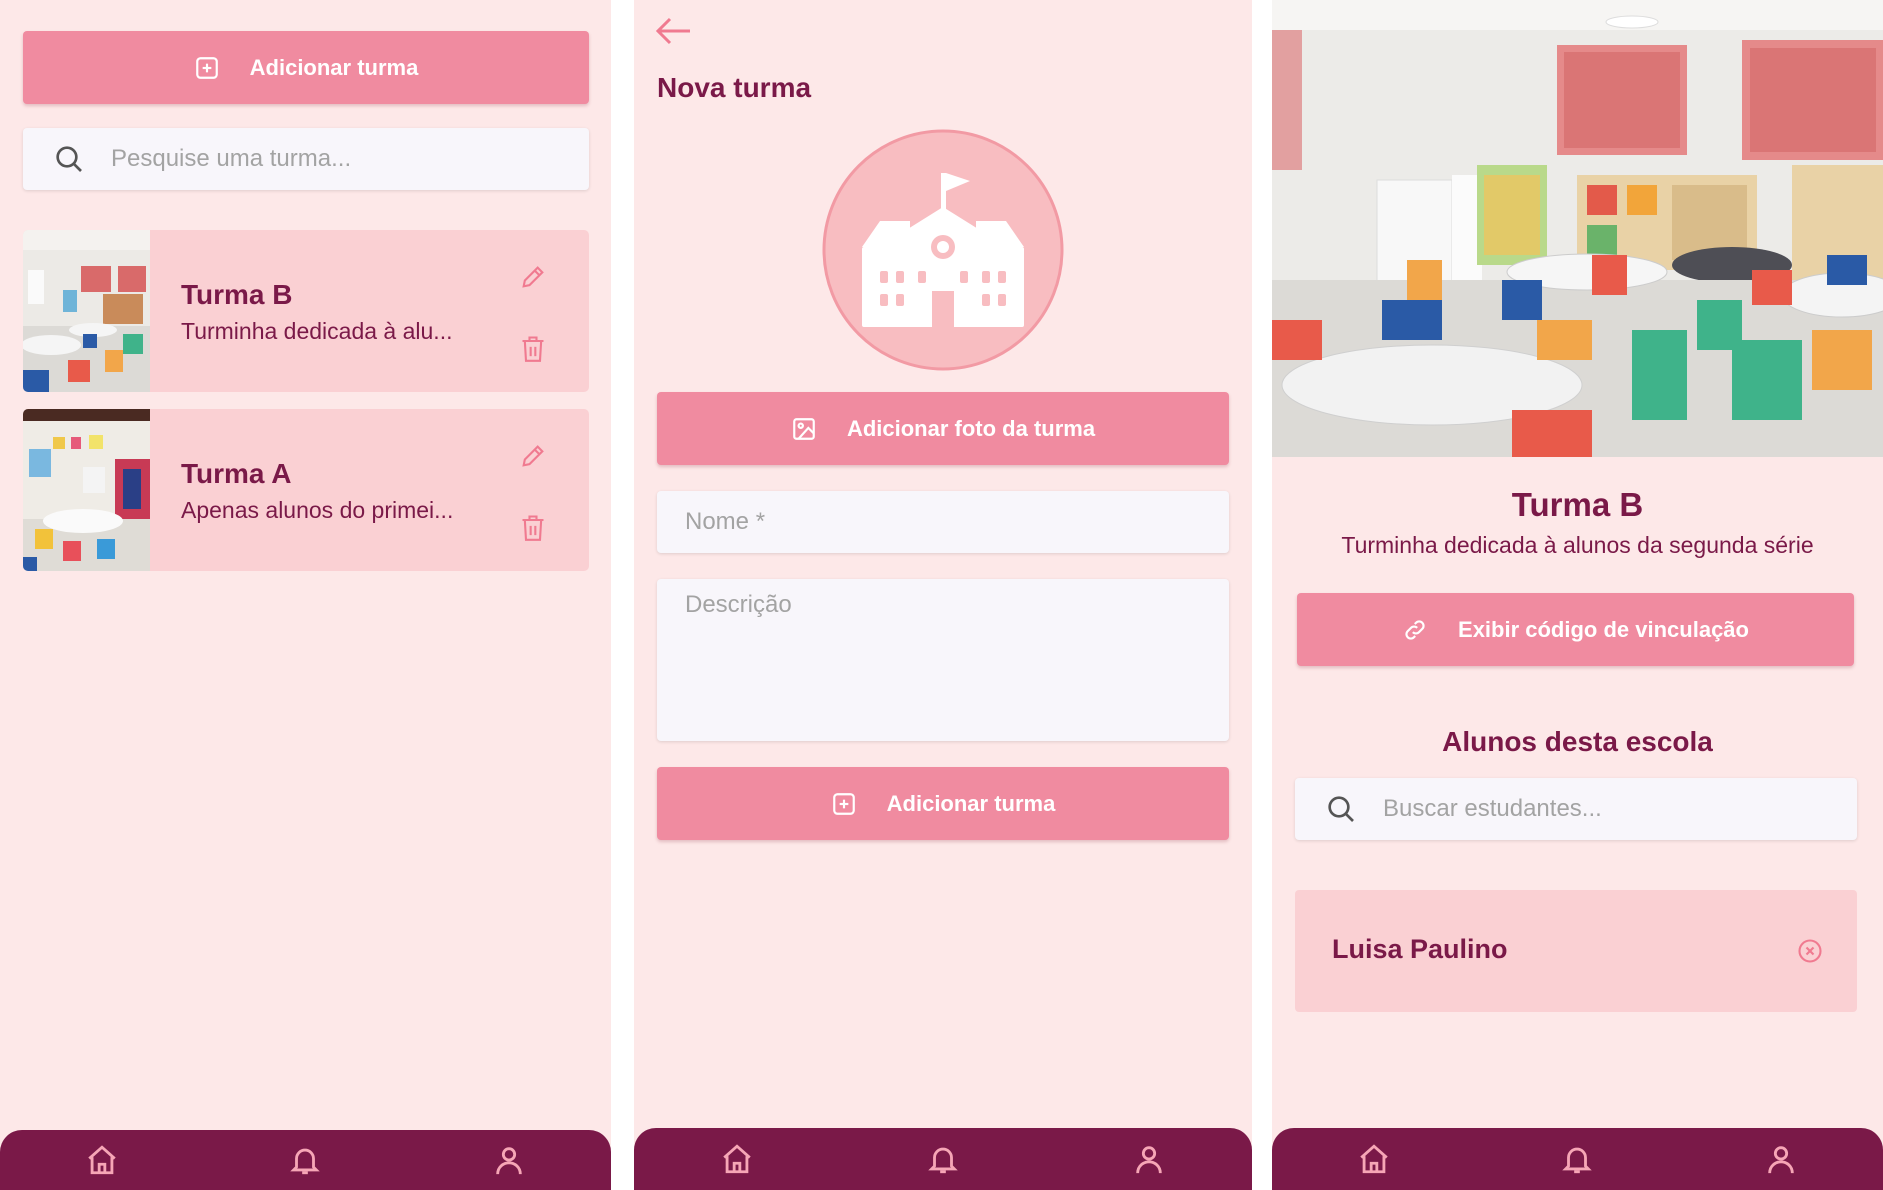  What do you see at coordinates (674, 31) in the screenshot?
I see `back-arrow-icon` at bounding box center [674, 31].